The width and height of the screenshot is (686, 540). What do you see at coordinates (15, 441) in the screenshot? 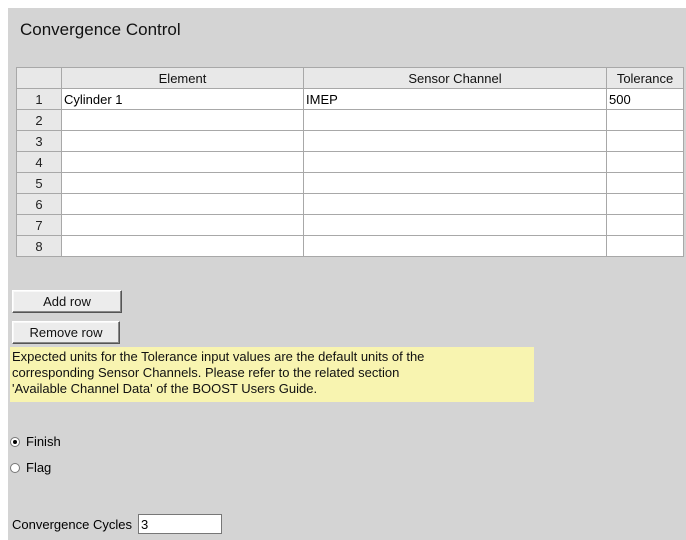
I see `finish-radio` at bounding box center [15, 441].